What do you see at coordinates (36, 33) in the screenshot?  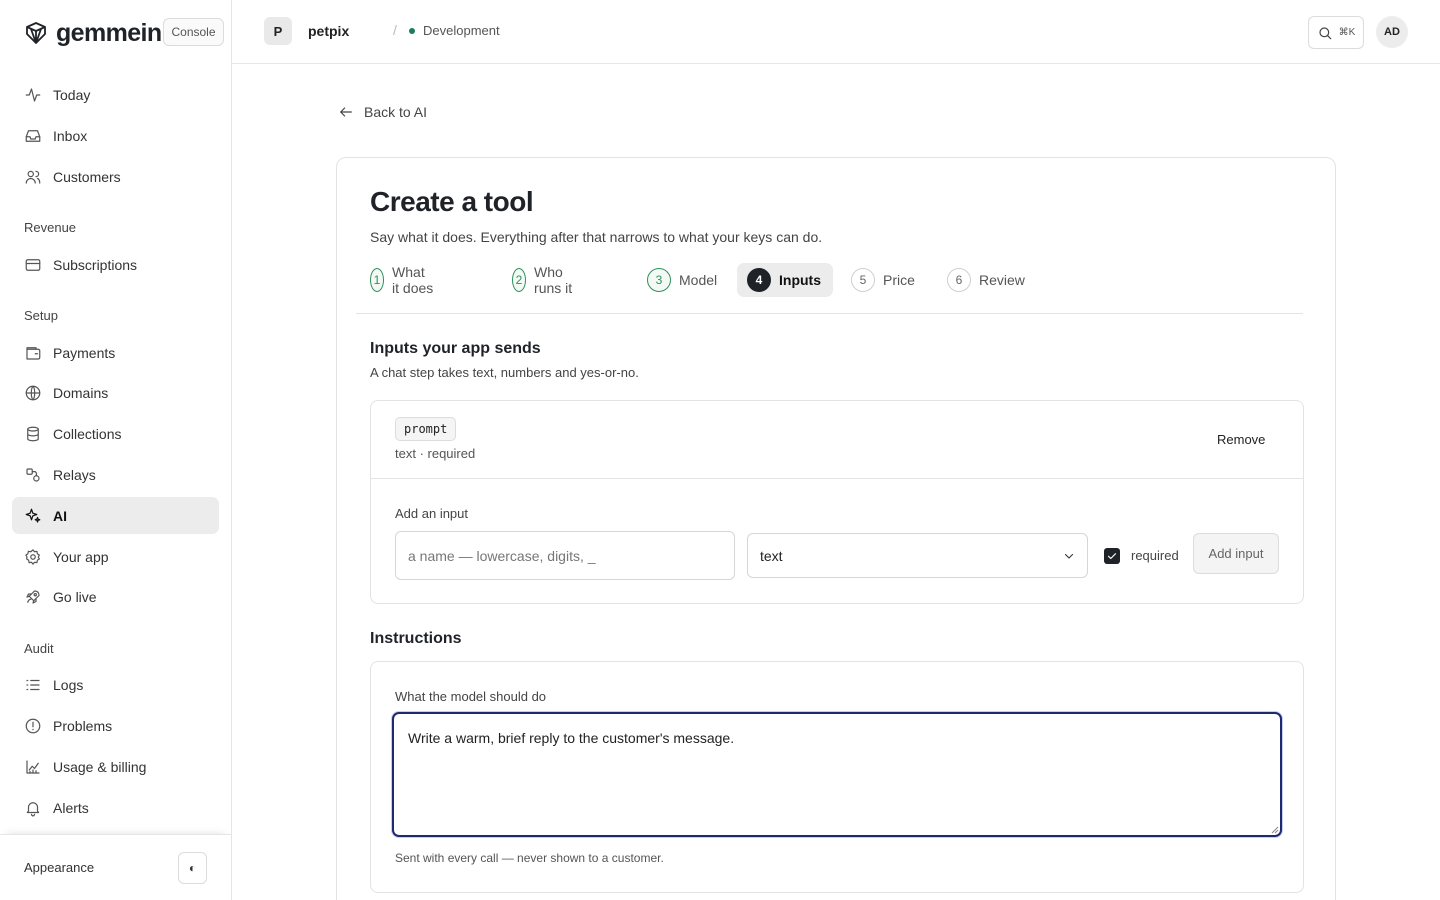 I see `gem-icon` at bounding box center [36, 33].